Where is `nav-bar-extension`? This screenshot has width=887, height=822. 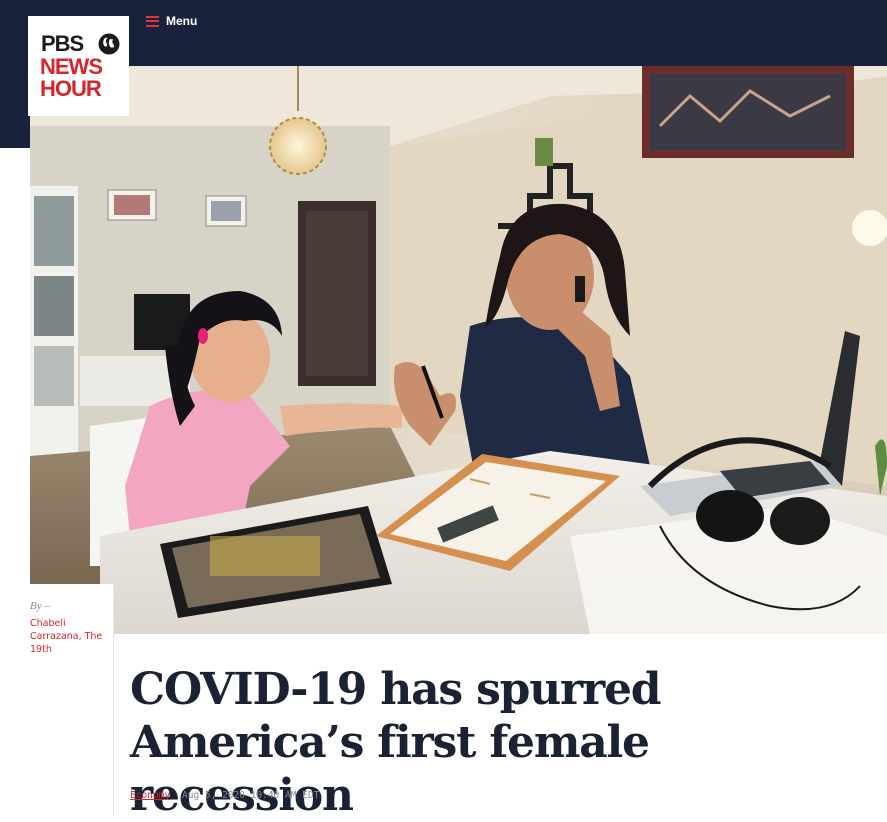 nav-bar-extension is located at coordinates (15, 107).